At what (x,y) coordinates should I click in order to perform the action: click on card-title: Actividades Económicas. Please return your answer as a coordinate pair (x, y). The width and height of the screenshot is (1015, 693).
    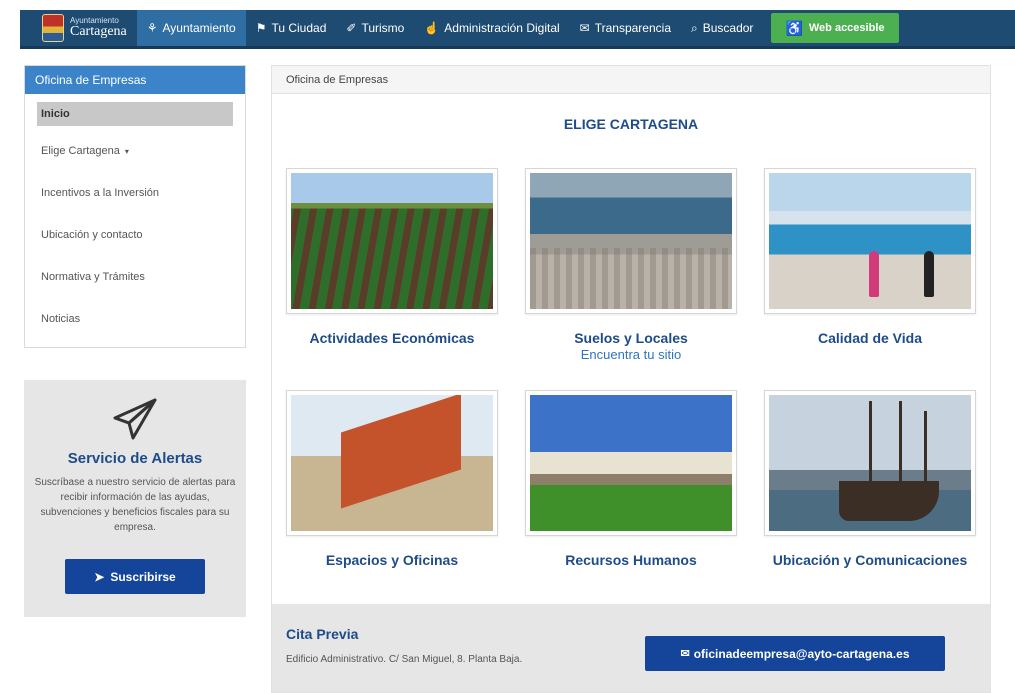
    Looking at the image, I should click on (392, 338).